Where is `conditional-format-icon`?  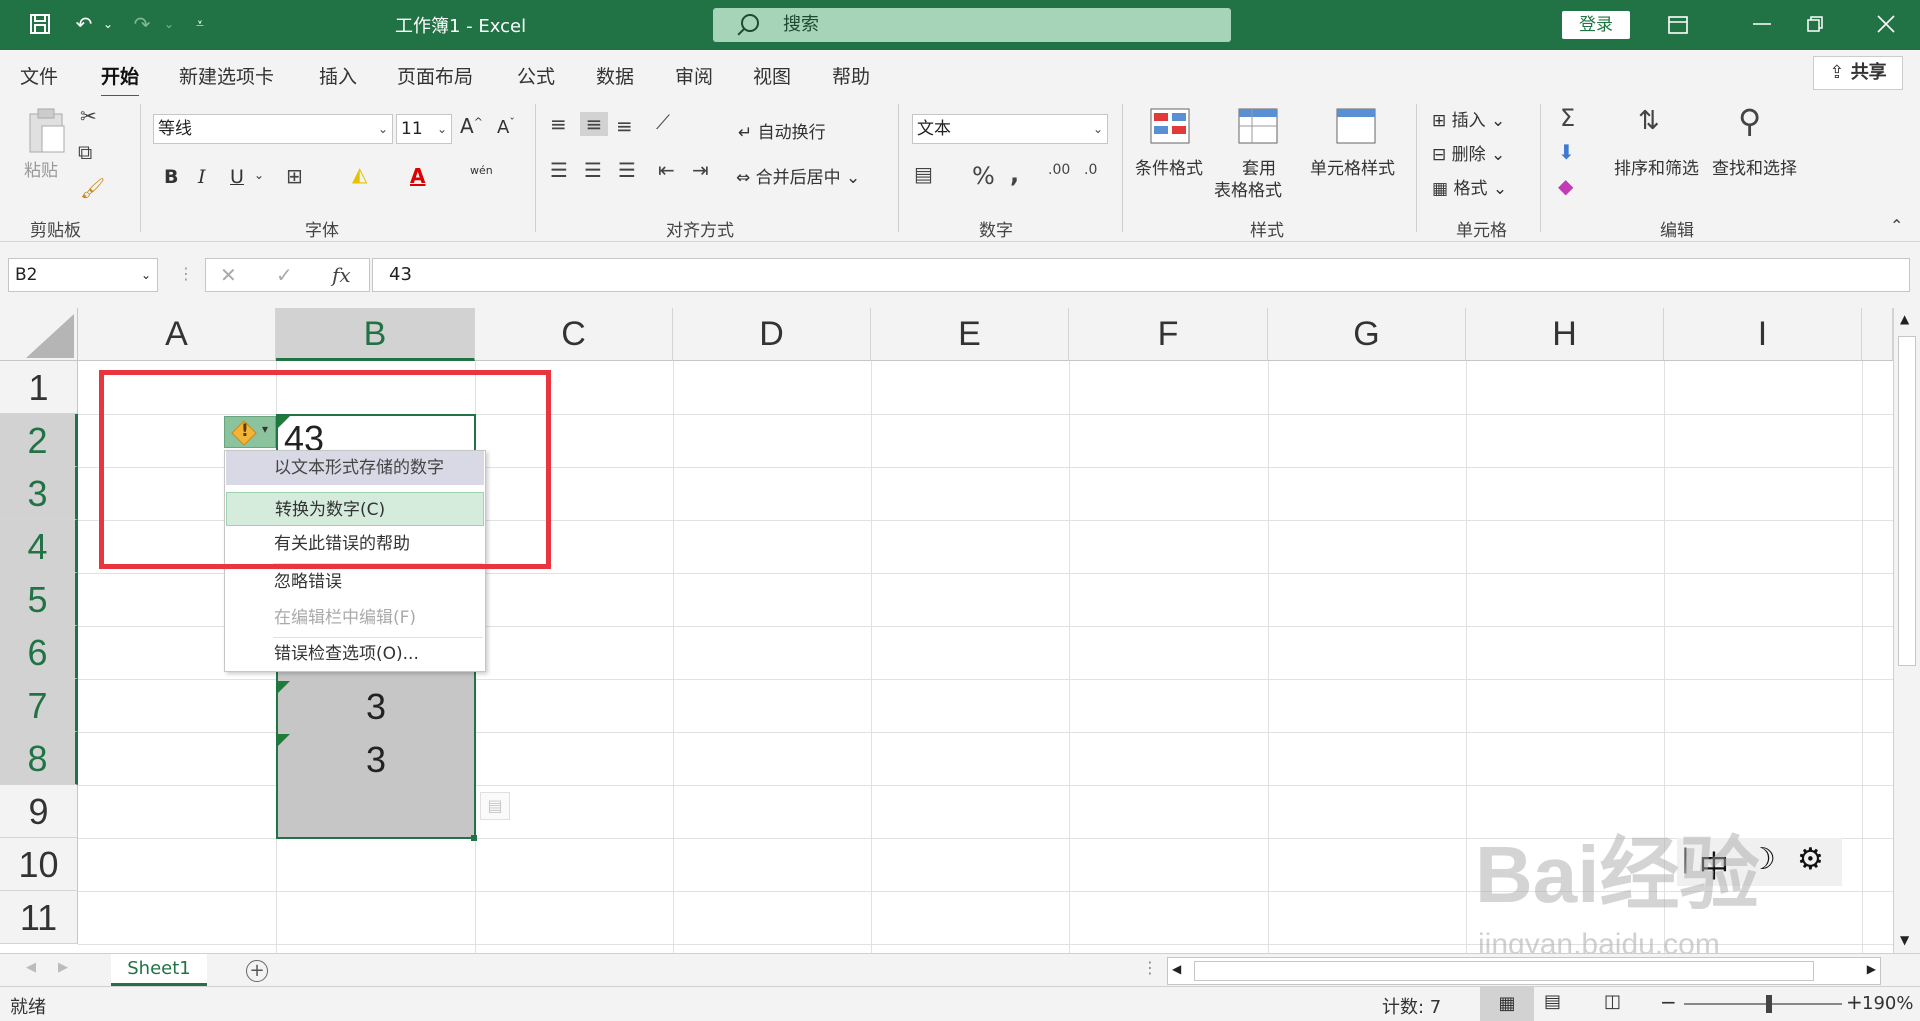 conditional-format-icon is located at coordinates (1170, 128).